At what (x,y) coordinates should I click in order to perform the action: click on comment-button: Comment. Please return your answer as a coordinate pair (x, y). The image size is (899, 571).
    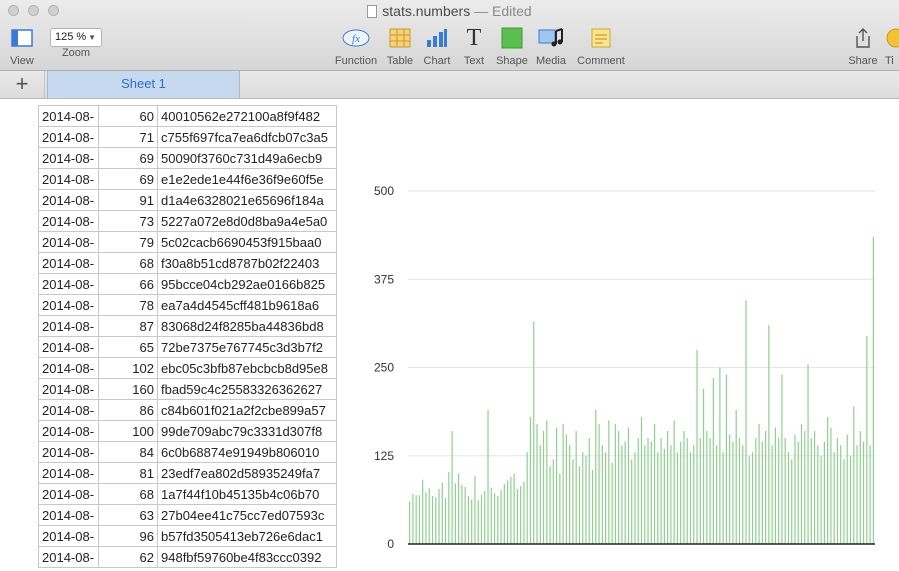
    Looking at the image, I should click on (601, 46).